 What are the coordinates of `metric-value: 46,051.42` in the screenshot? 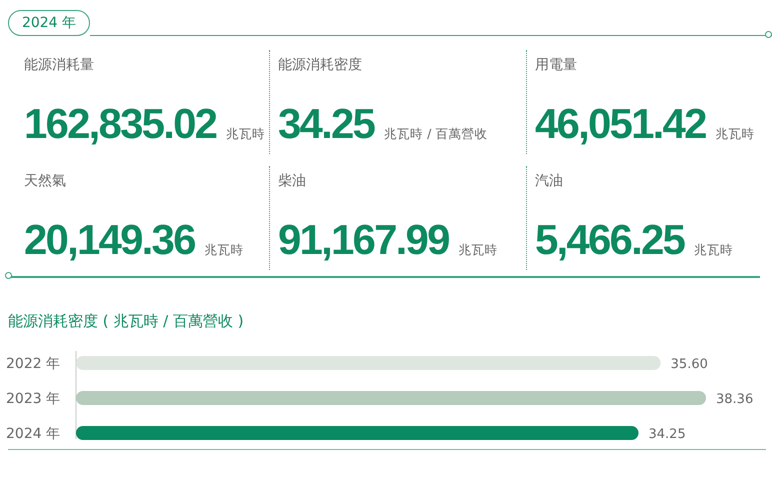 It's located at (620, 124).